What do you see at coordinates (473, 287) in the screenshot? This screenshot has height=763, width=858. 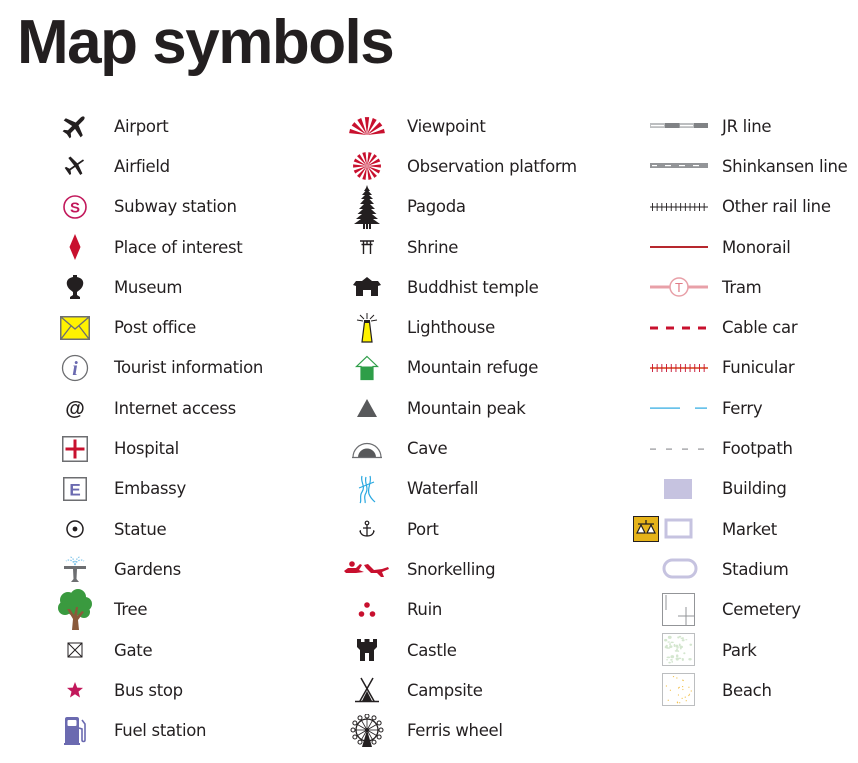 I see `legend-label: Buddhist temple` at bounding box center [473, 287].